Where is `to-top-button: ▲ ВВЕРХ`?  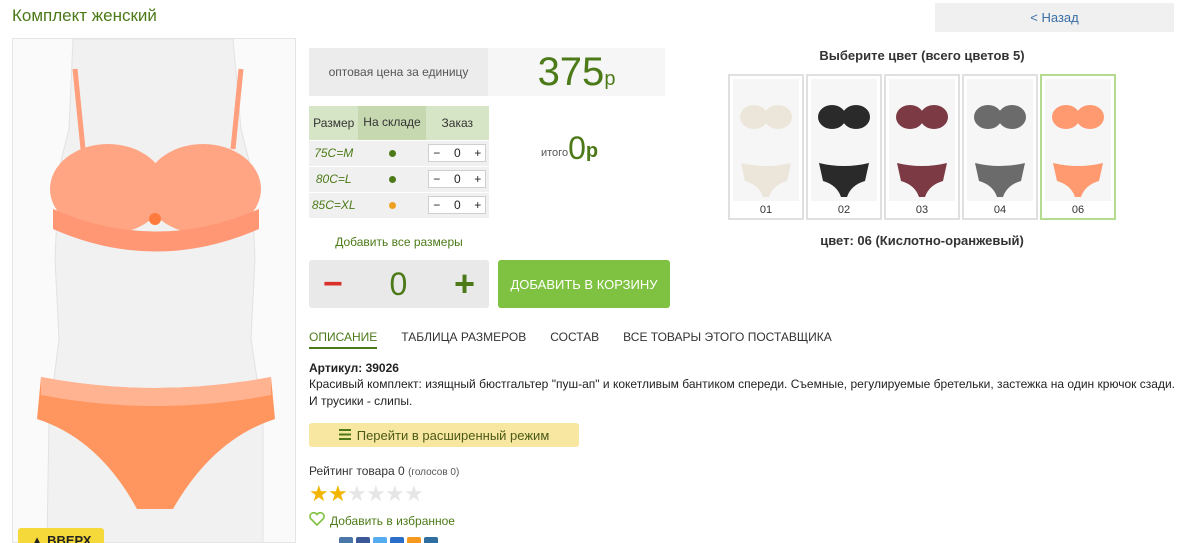 to-top-button: ▲ ВВЕРХ is located at coordinates (61, 535).